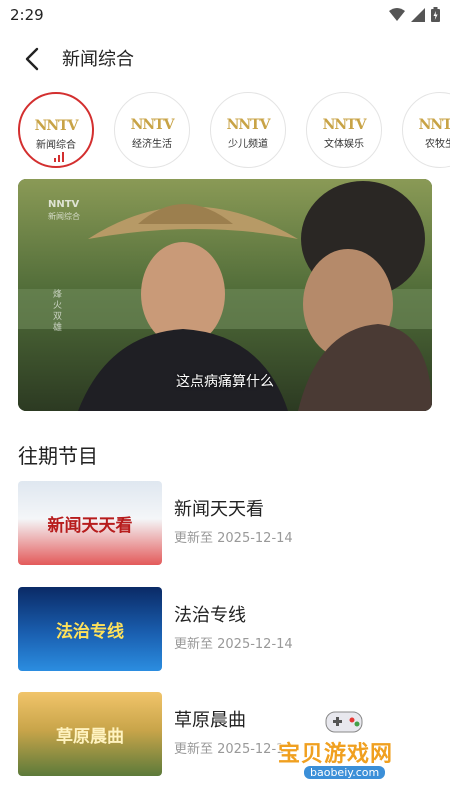  Describe the element at coordinates (56, 145) in the screenshot. I see `channel-label: 新闻综合` at that location.